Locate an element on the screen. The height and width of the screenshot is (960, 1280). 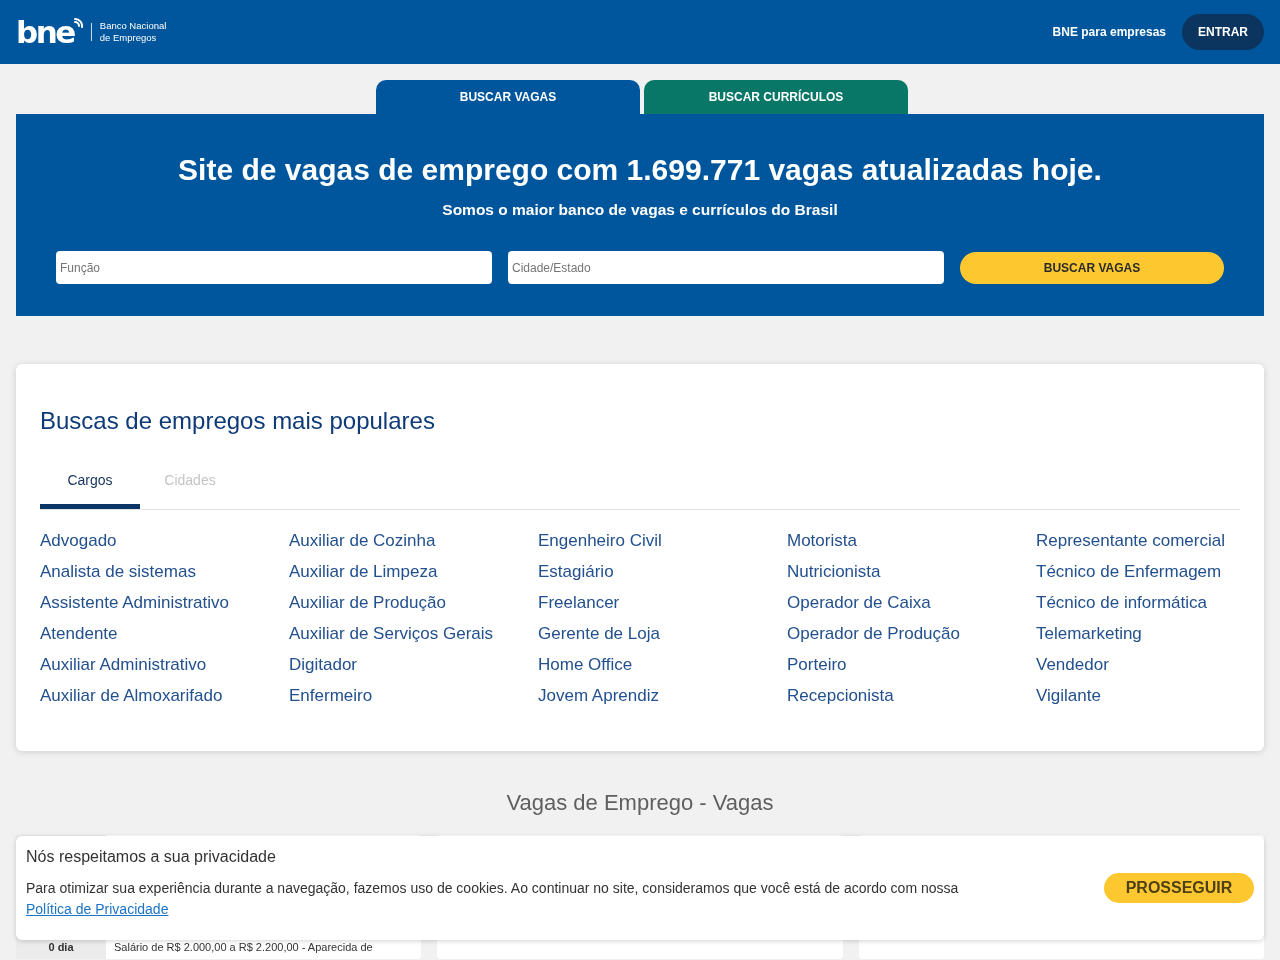
logo-tagline: Banco Nacional de Empregos is located at coordinates (133, 32).